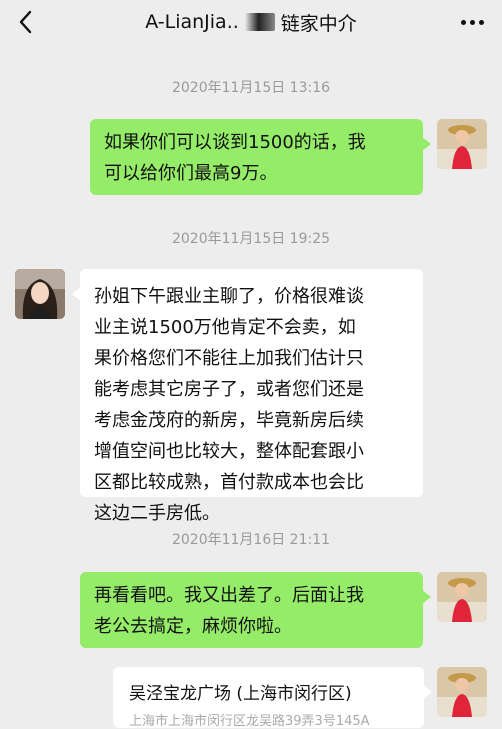  What do you see at coordinates (229, 296) in the screenshot?
I see `message-line: 孙姐下午跟业主聊了，价格很难谈` at bounding box center [229, 296].